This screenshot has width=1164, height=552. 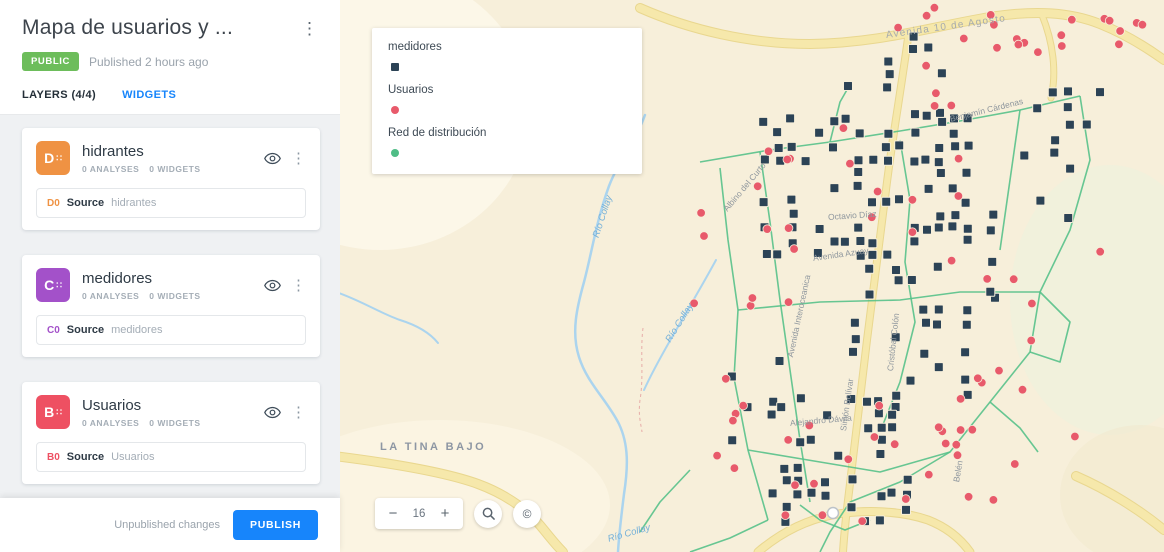 I want to click on layer-type-icon: C ∷, so click(x=53, y=285).